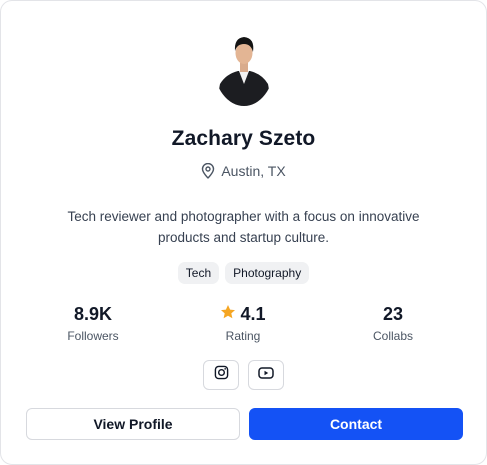 This screenshot has width=487, height=465. I want to click on collabs-label: Collabs, so click(393, 336).